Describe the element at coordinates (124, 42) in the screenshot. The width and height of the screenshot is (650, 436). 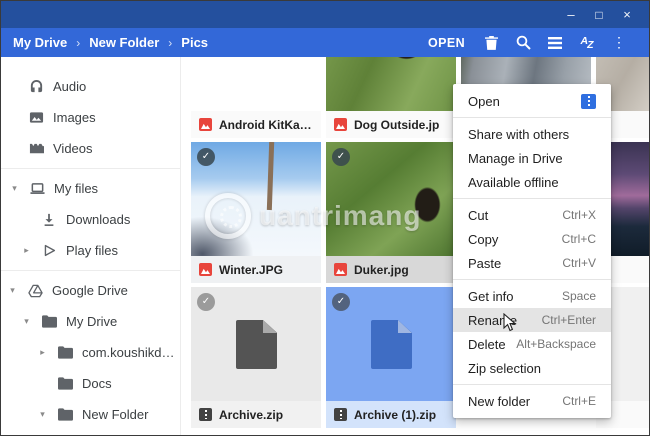
I see `breadcrumb-new-folder: New Folder` at that location.